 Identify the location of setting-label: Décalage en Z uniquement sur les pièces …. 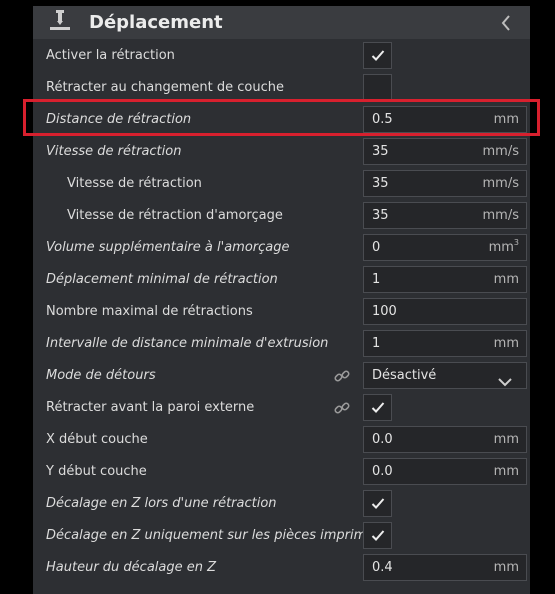
(218, 535).